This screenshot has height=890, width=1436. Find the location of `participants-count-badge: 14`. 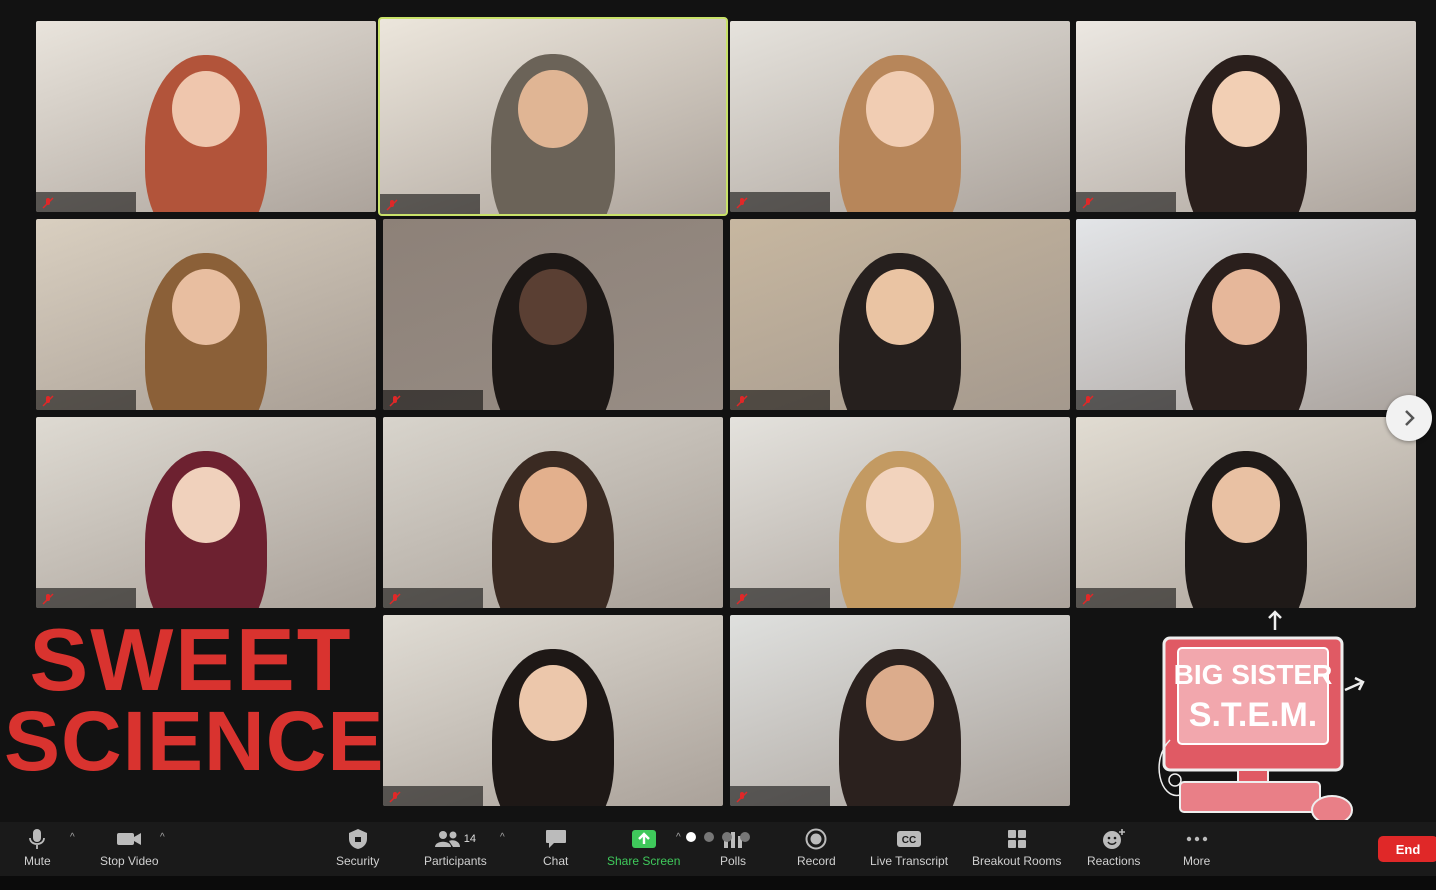

participants-count-badge: 14 is located at coordinates (469, 839).